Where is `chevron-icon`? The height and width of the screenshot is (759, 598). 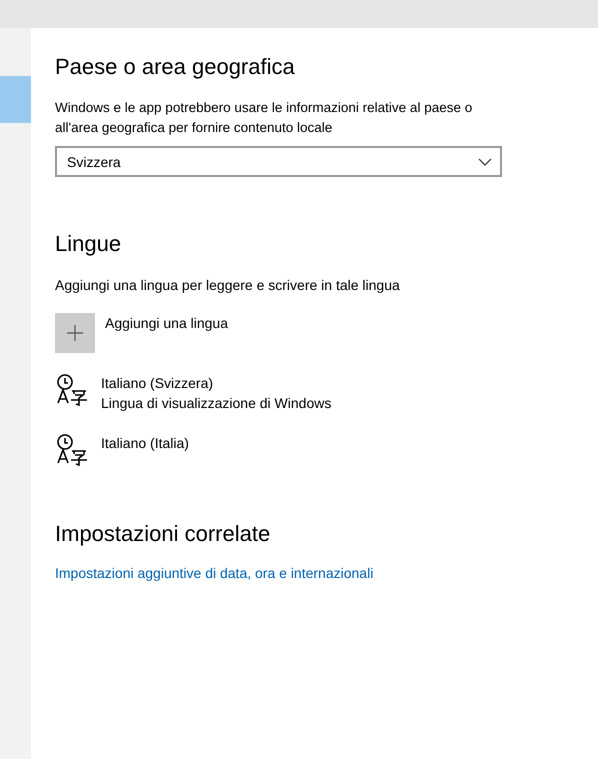 chevron-icon is located at coordinates (485, 162).